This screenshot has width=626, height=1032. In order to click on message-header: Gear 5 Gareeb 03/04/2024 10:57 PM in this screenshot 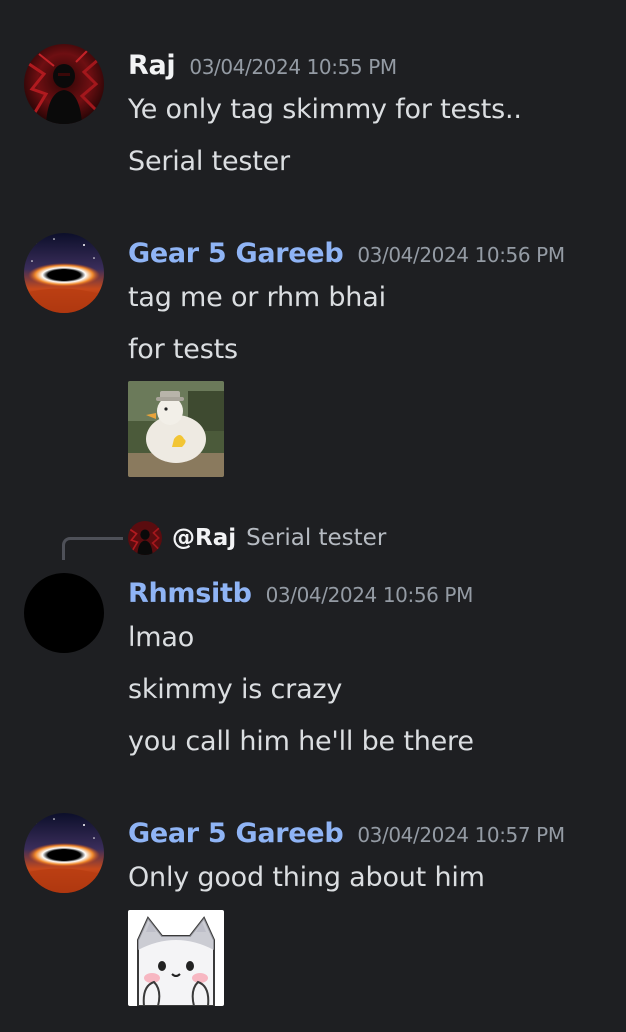, I will do `click(346, 833)`.